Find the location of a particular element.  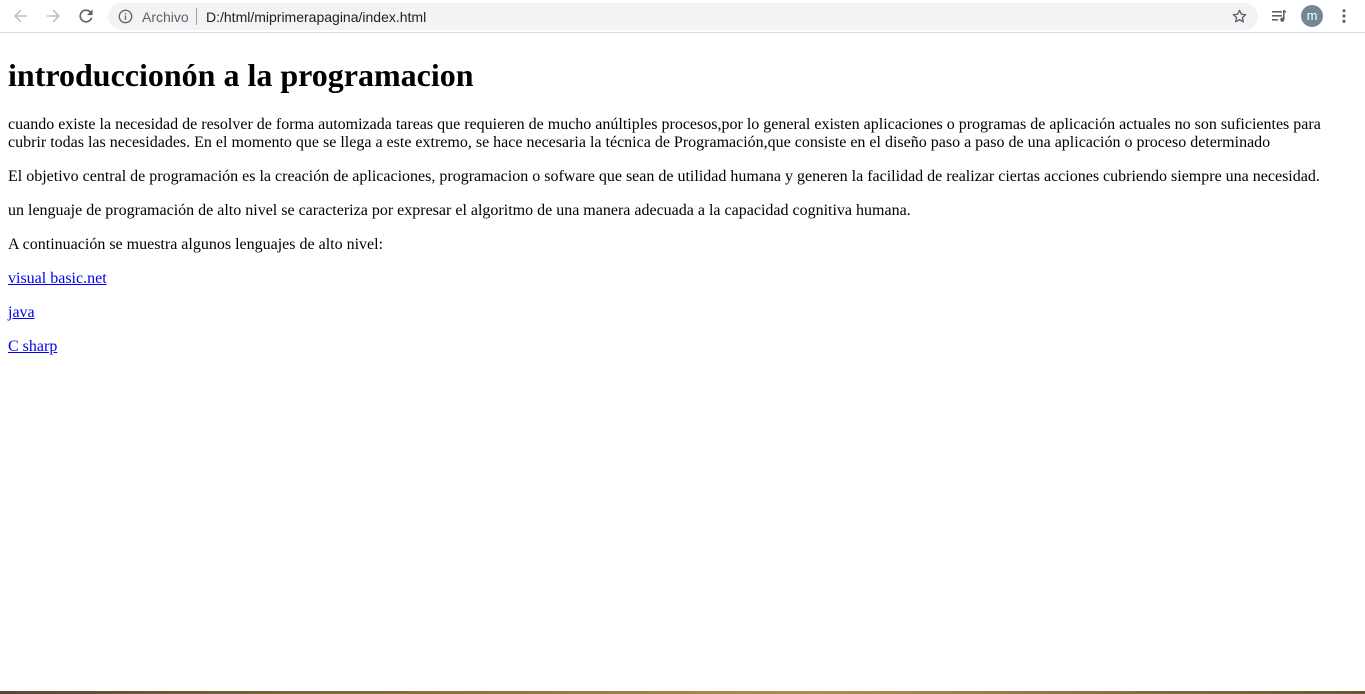

media-button is located at coordinates (1279, 16).